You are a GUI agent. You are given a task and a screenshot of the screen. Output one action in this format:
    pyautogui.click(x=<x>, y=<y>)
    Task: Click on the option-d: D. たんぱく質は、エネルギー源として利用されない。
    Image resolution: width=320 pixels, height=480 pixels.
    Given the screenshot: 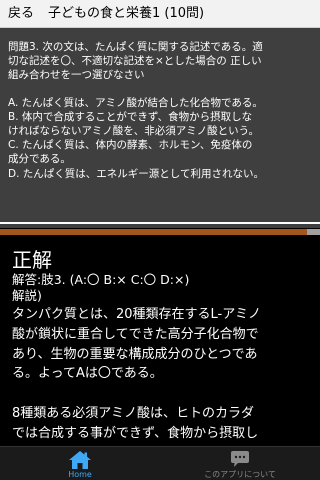 What is the action you would take?
    pyautogui.click(x=136, y=173)
    